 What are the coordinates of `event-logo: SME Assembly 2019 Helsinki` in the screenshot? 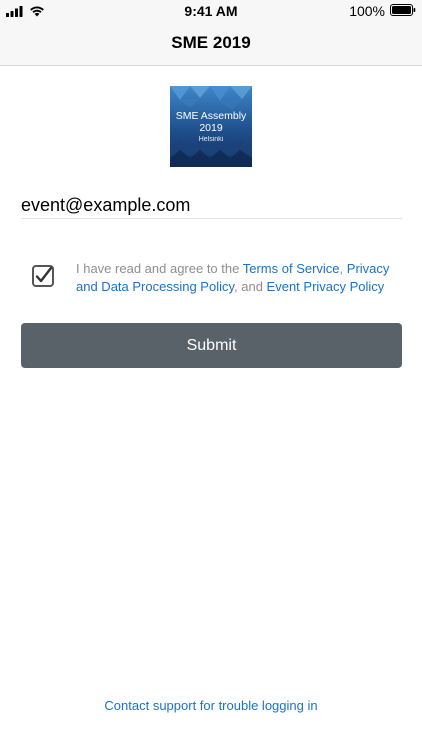 It's located at (211, 126).